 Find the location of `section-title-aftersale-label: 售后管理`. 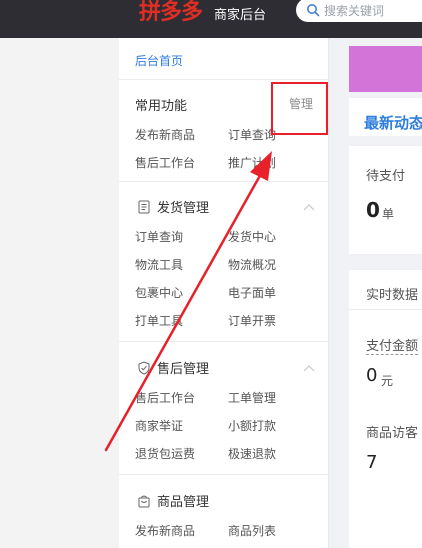

section-title-aftersale-label: 售后管理 is located at coordinates (183, 369).